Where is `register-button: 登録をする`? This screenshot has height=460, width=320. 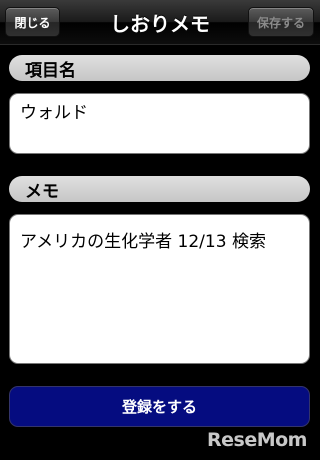 register-button: 登録をする is located at coordinates (159, 406).